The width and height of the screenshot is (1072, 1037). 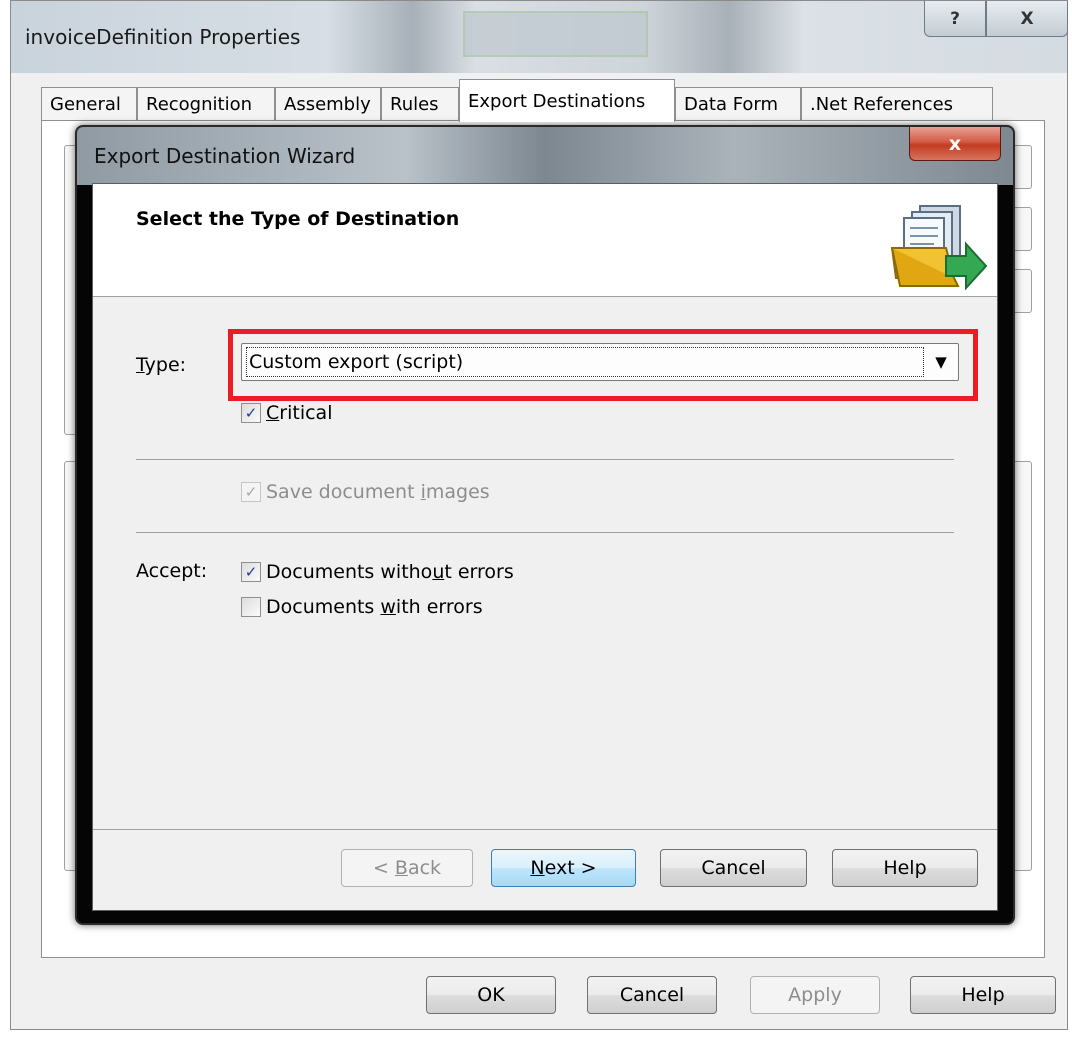 I want to click on back-button-label: < Back, so click(x=407, y=868).